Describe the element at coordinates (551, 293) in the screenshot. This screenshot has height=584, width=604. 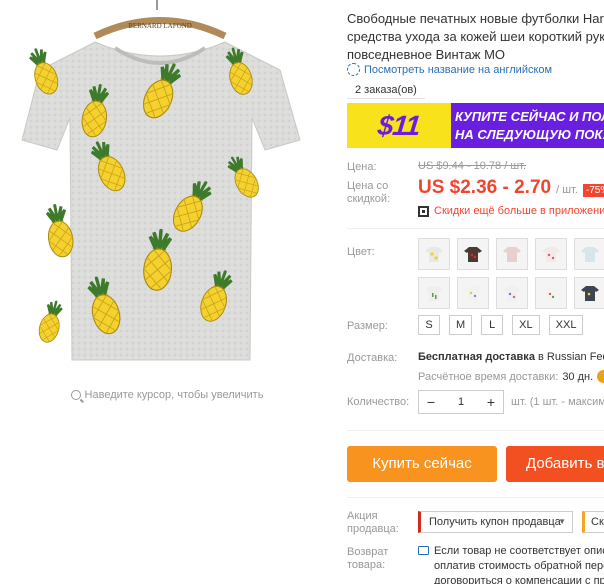
I see `color-swatch-watermelon` at that location.